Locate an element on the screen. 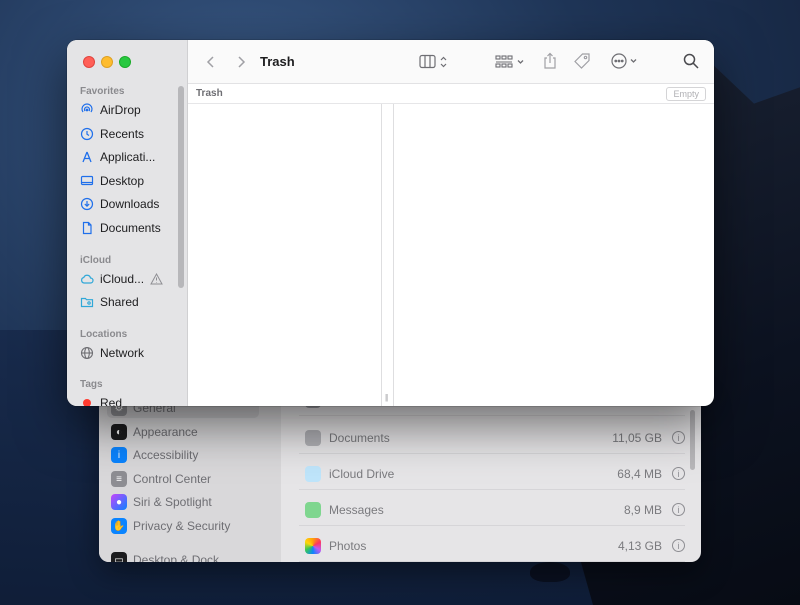  ellipsis-icon is located at coordinates (626, 61).